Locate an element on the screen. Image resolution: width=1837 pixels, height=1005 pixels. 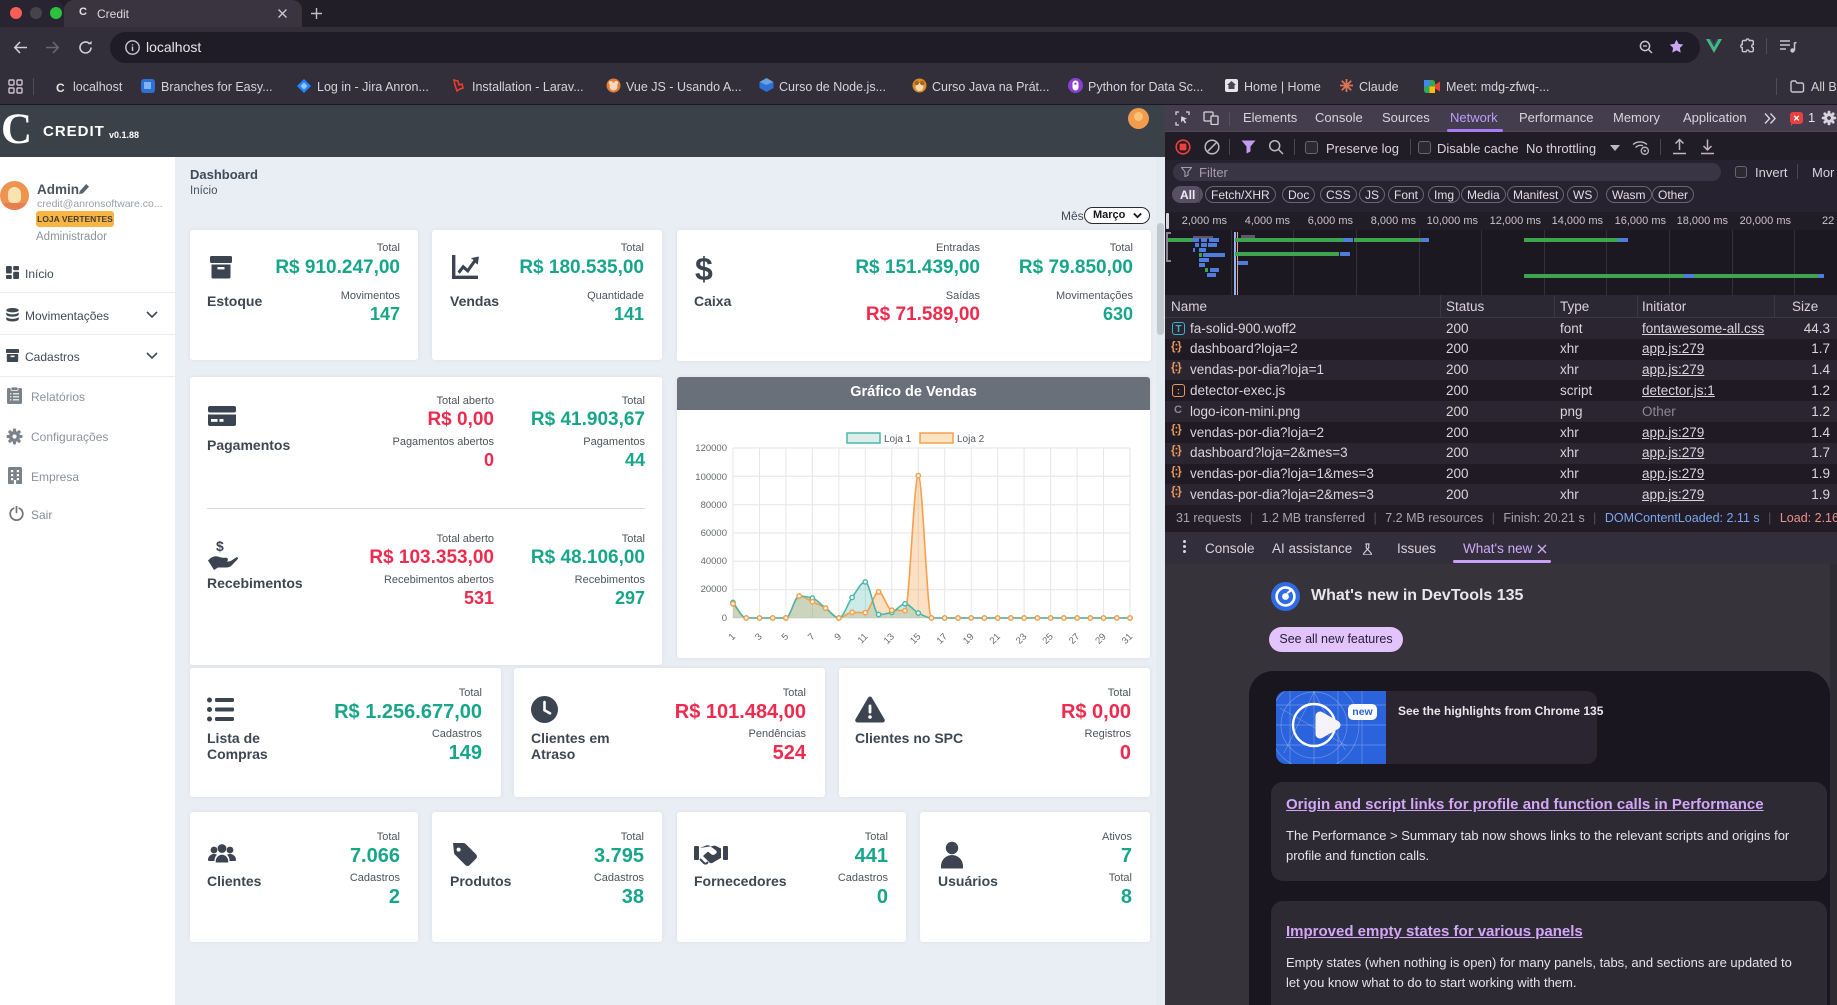
svg-text: 9 is located at coordinates (838, 637).